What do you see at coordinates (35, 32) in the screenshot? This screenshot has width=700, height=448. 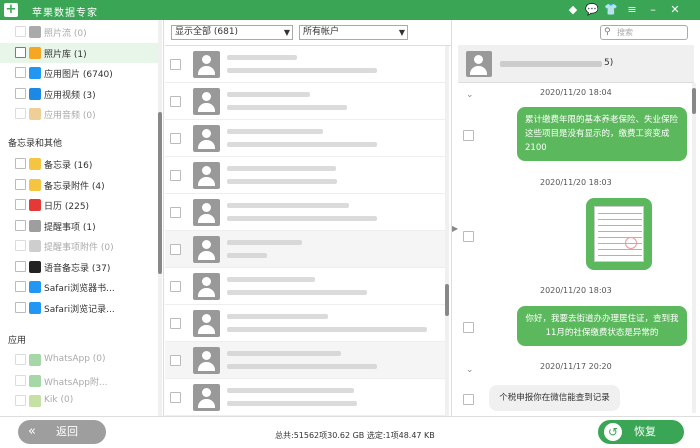 I see `camera-icon` at bounding box center [35, 32].